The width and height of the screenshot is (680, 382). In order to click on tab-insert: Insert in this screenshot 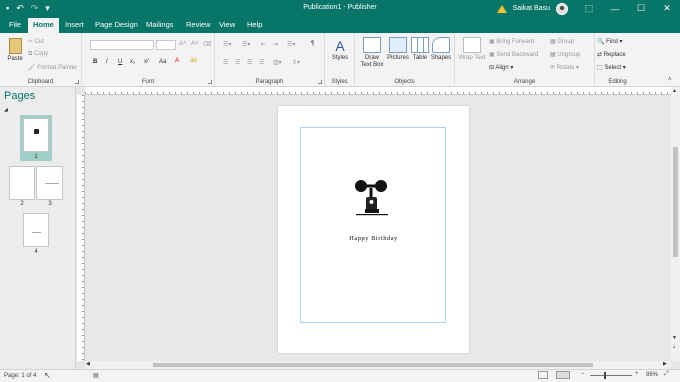, I will do `click(74, 24)`.